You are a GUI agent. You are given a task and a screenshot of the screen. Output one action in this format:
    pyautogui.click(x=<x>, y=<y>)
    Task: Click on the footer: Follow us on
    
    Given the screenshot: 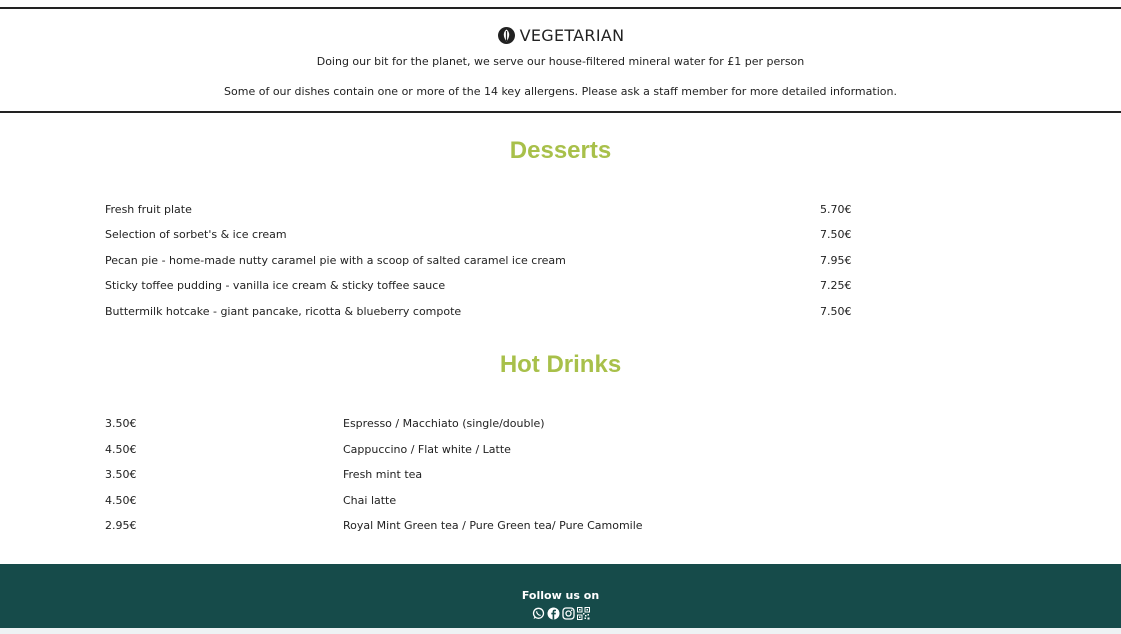 What is the action you would take?
    pyautogui.click(x=560, y=596)
    